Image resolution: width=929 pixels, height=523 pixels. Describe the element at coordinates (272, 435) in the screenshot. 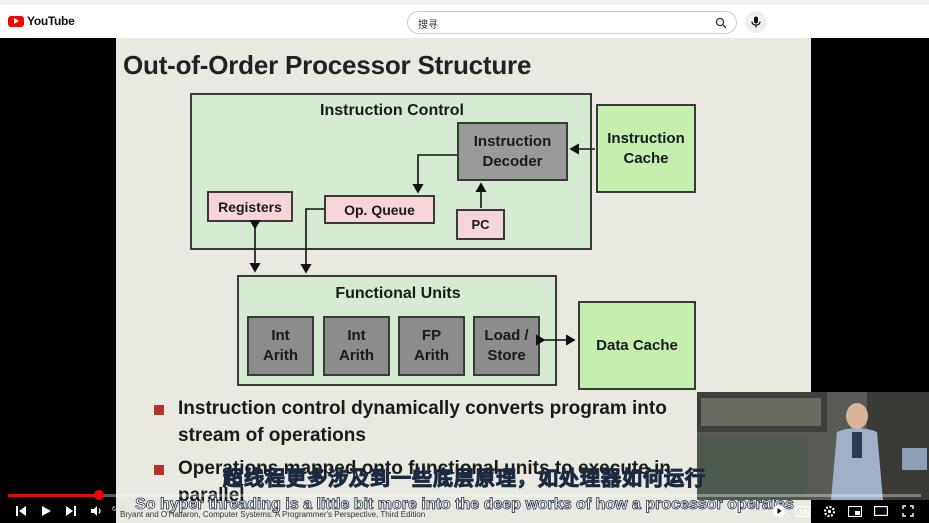

I see `bullet-text: stream of operations` at that location.